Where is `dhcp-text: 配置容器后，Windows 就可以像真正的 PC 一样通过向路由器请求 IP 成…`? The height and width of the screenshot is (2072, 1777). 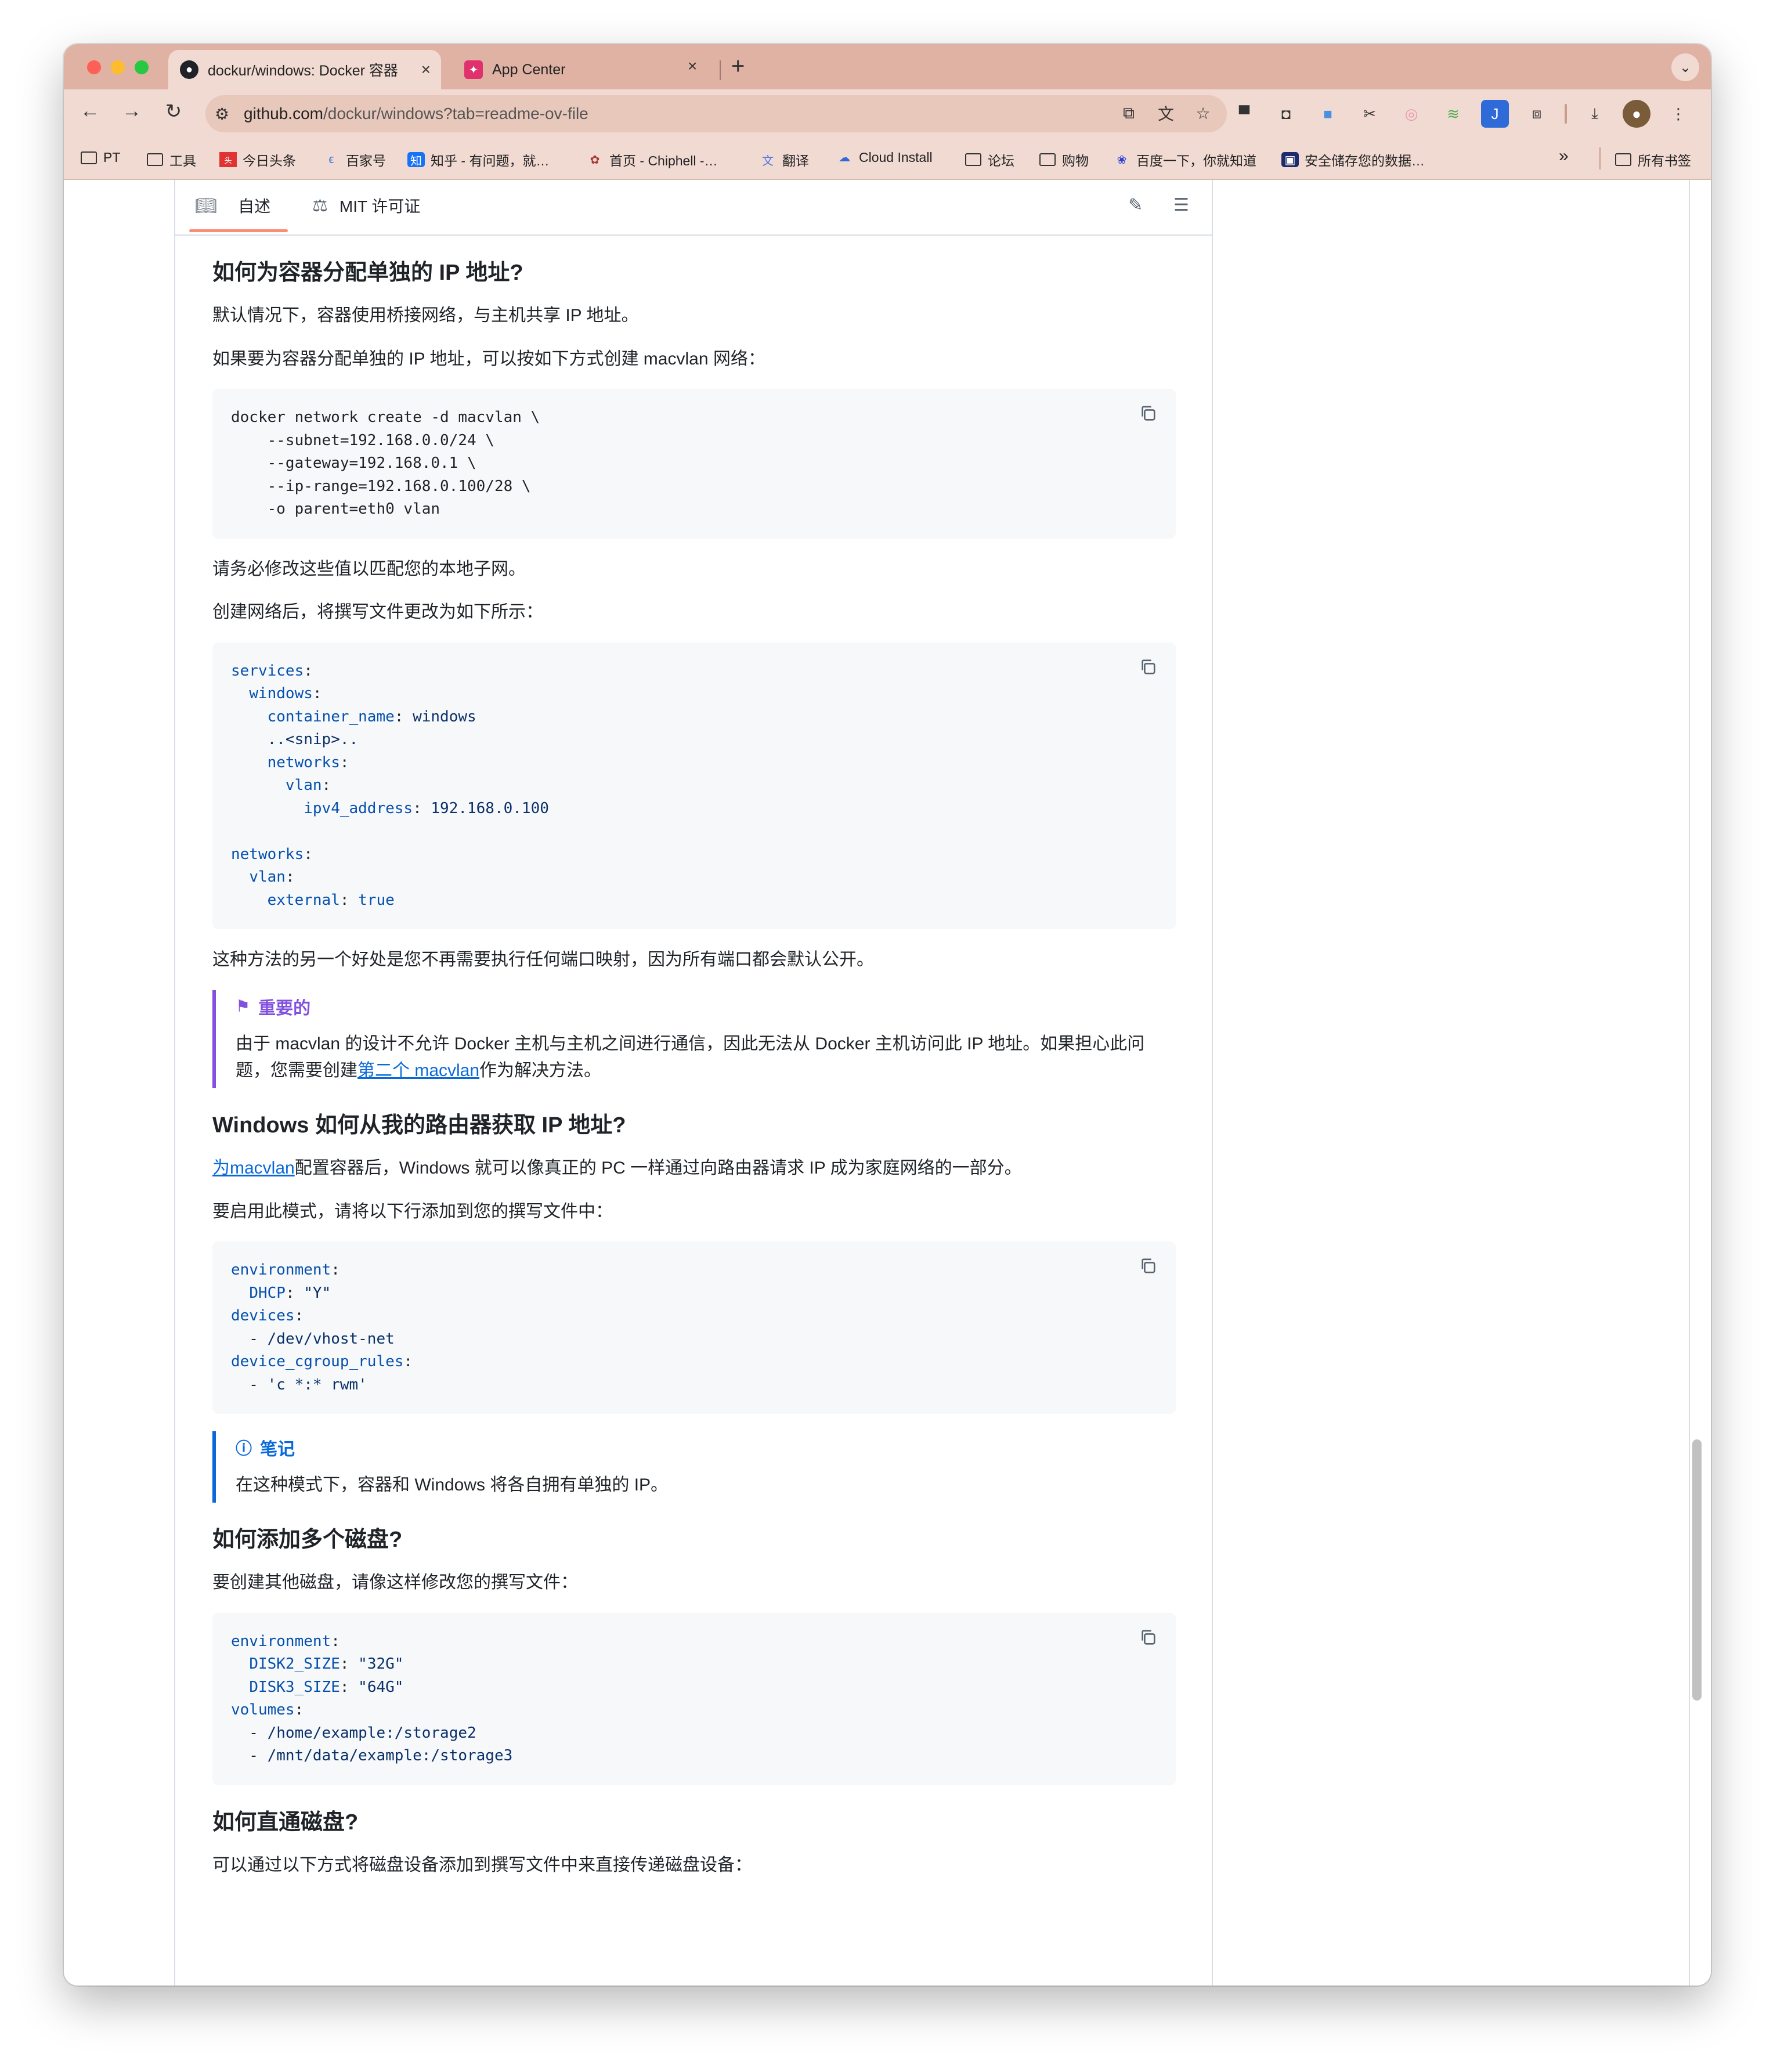
dhcp-text: 配置容器后，Windows 就可以像真正的 PC 一样通过向路由器请求 IP 成… is located at coordinates (658, 1168).